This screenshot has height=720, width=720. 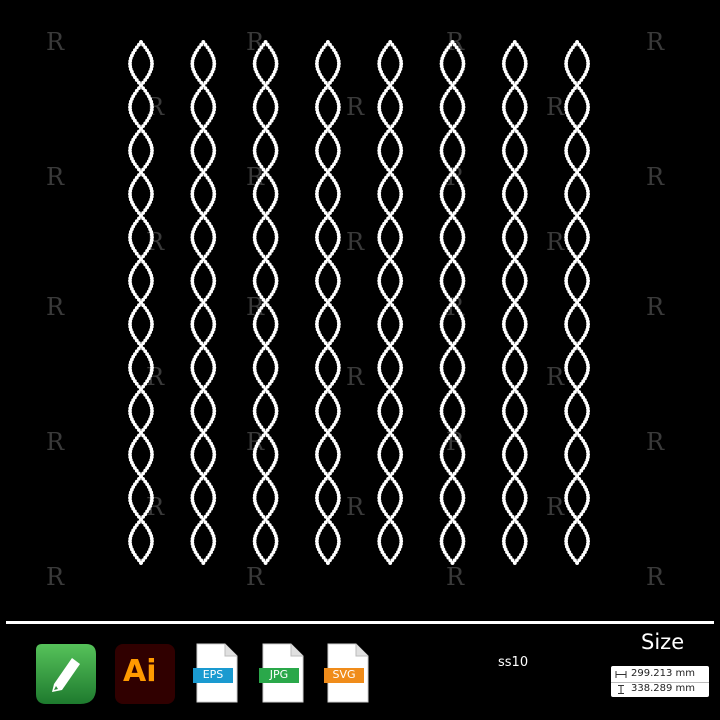 I want to click on jpg-file-label: JPG, so click(x=279, y=674).